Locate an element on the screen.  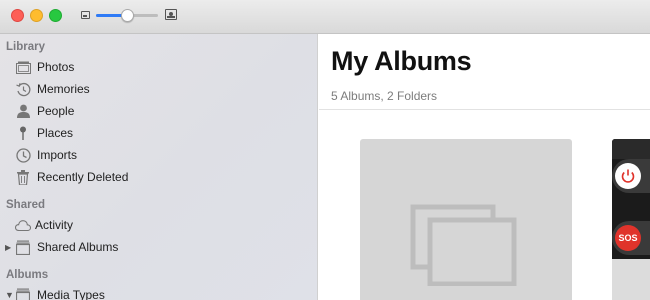
sidebar-item-imports: Imports is located at coordinates (158, 155).